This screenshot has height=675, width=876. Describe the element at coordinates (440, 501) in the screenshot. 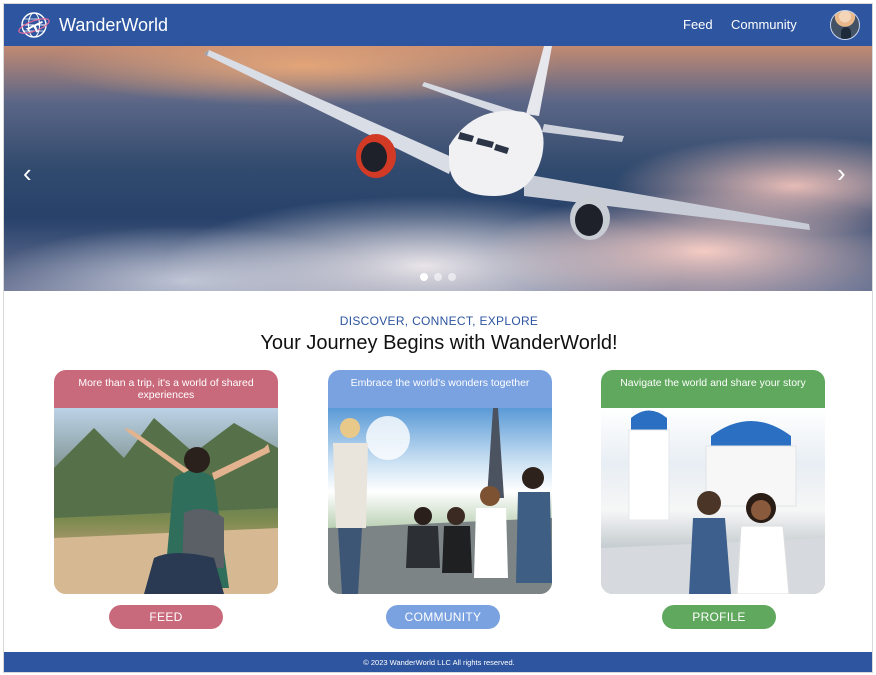

I see `community-card-image` at that location.